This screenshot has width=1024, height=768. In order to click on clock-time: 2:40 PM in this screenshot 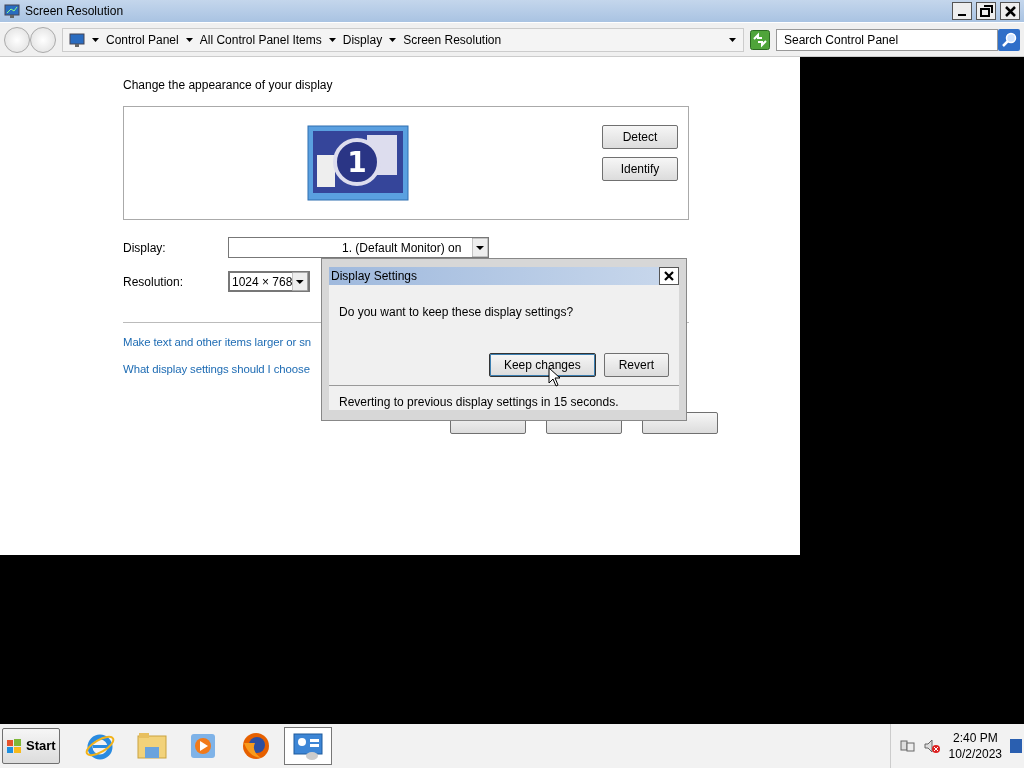, I will do `click(975, 738)`.